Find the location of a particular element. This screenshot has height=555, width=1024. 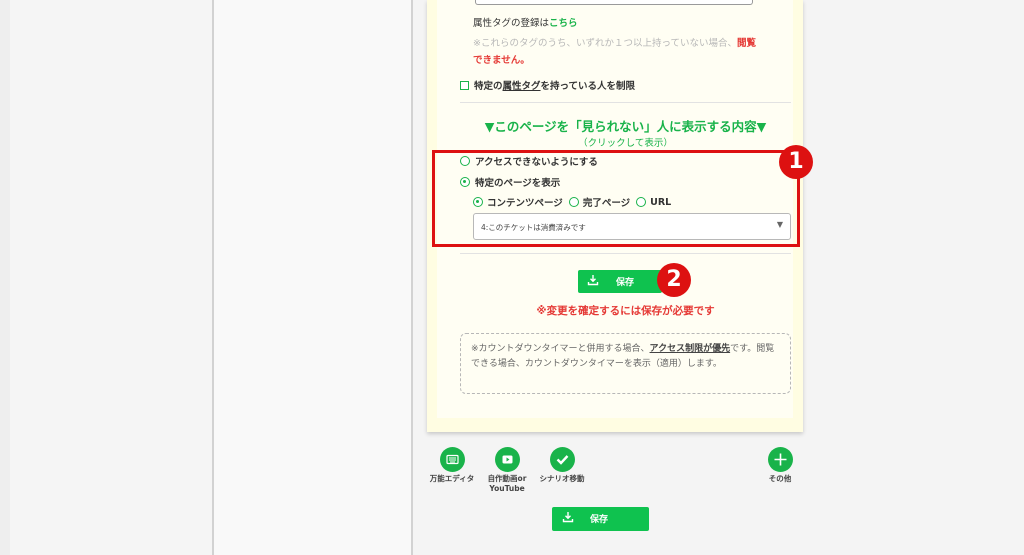

save-warning: ※変更を確定するには保存が必要です is located at coordinates (625, 311).